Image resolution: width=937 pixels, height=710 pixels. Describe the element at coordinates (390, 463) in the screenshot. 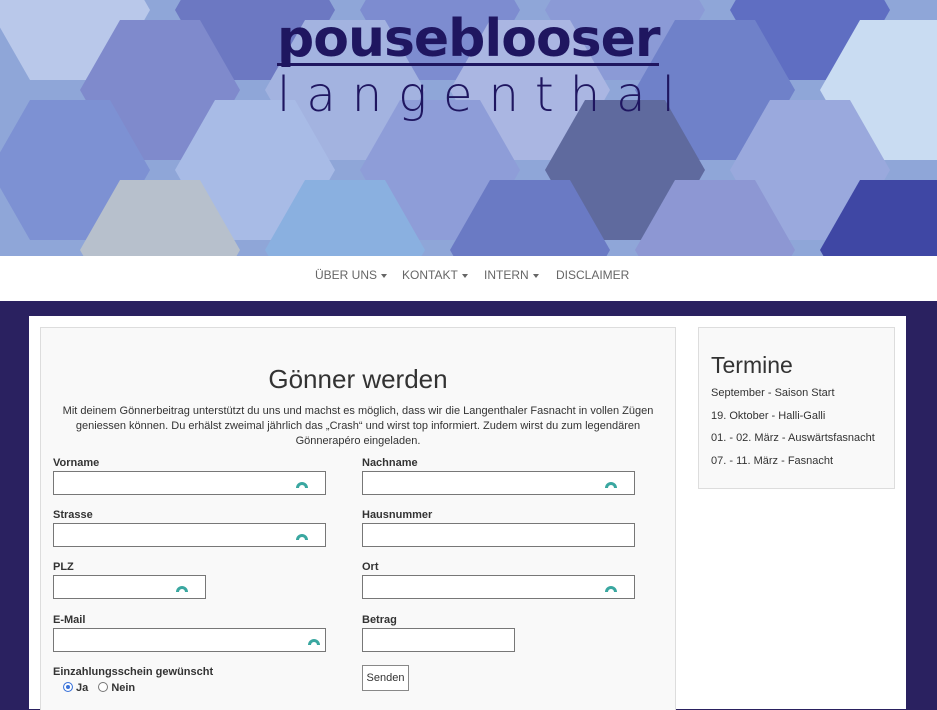

I see `nachname-label: Nachname` at that location.